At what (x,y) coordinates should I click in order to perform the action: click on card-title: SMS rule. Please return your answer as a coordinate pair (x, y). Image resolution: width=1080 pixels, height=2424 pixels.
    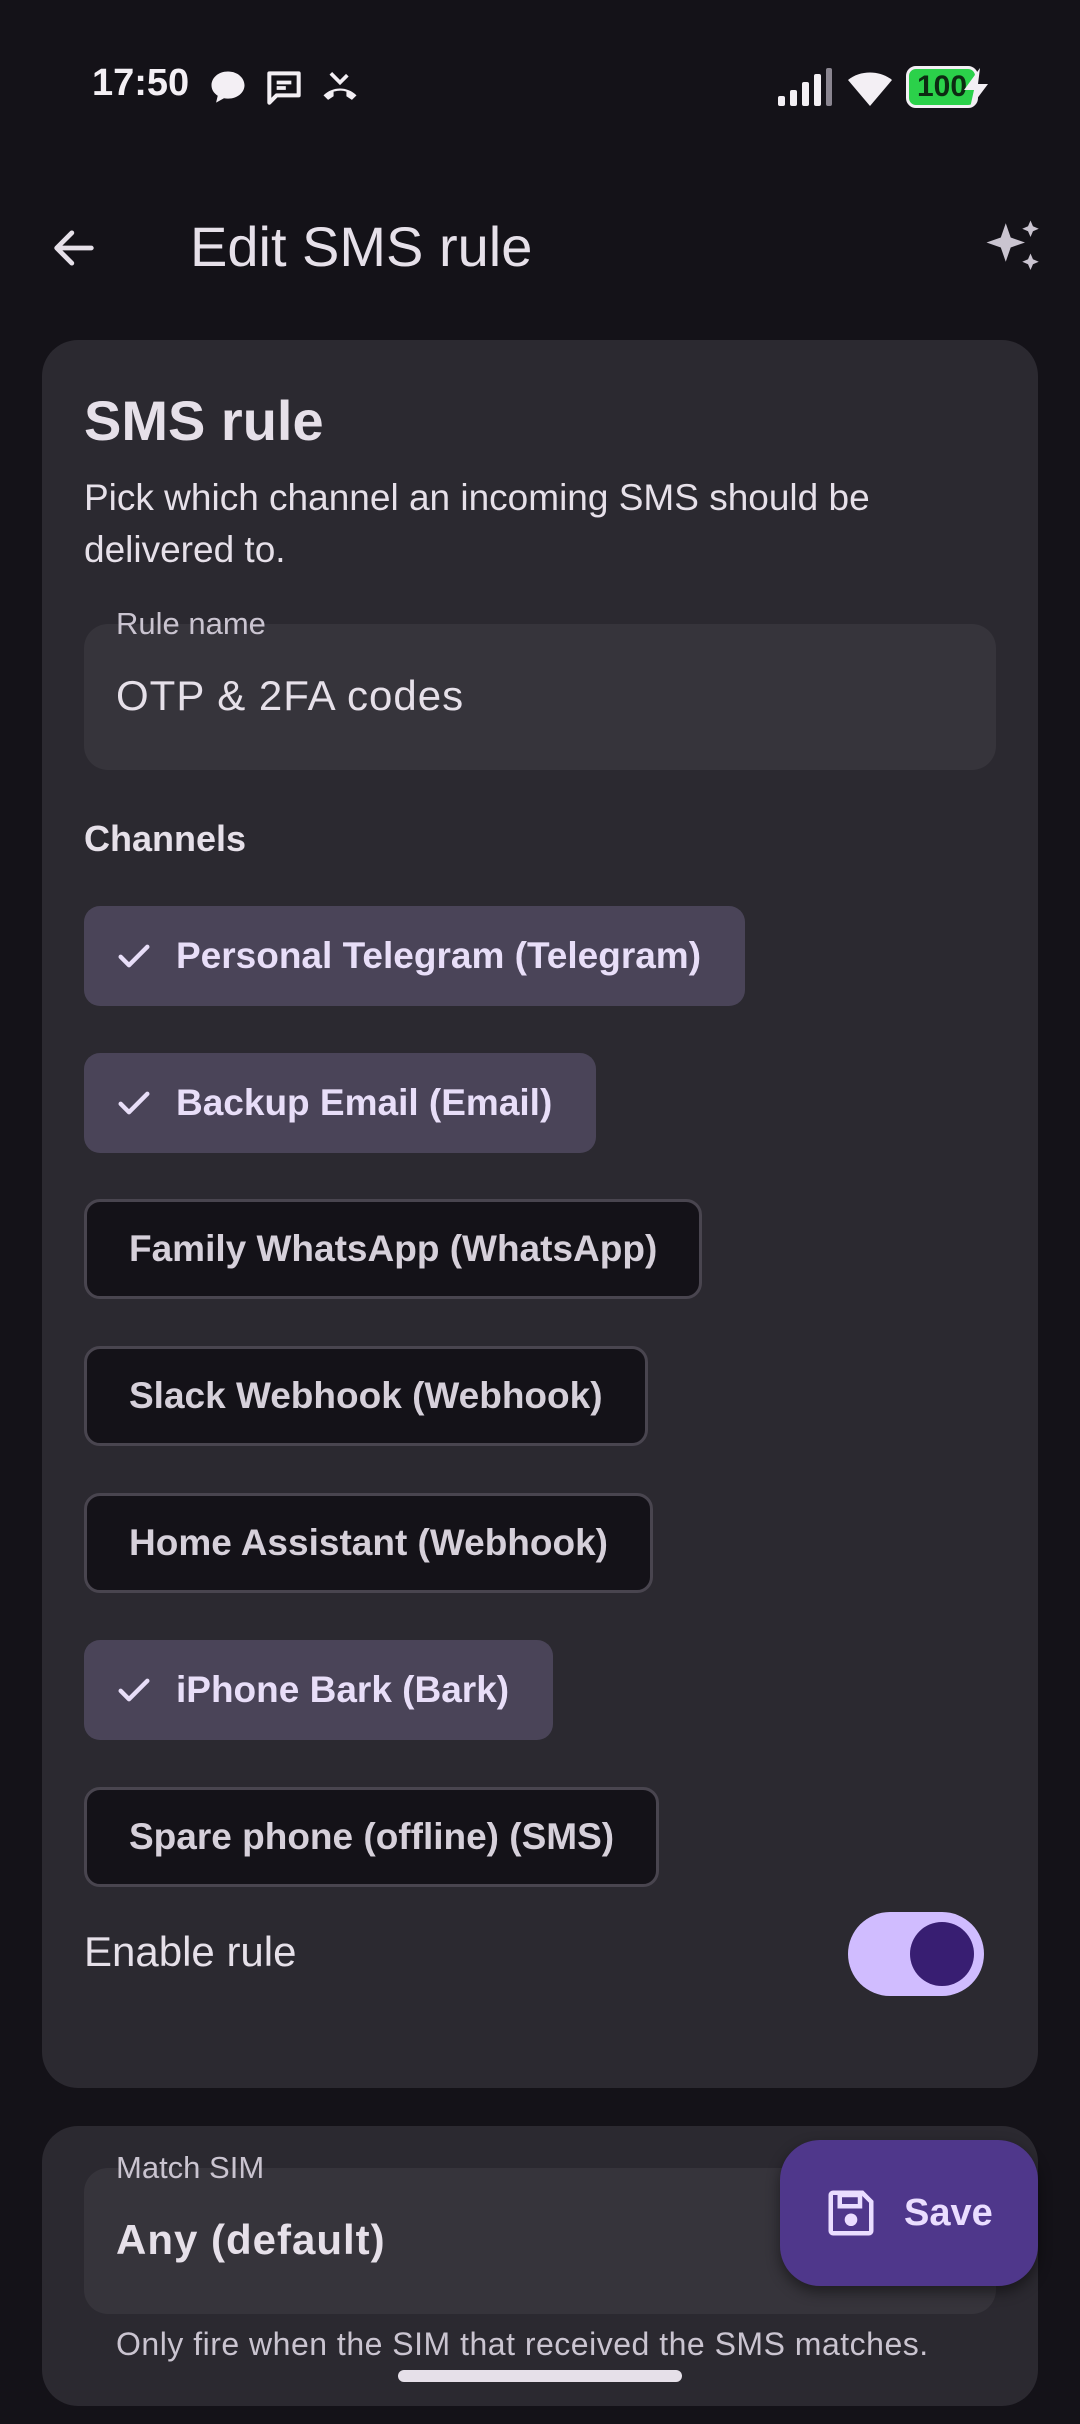
    Looking at the image, I should click on (204, 420).